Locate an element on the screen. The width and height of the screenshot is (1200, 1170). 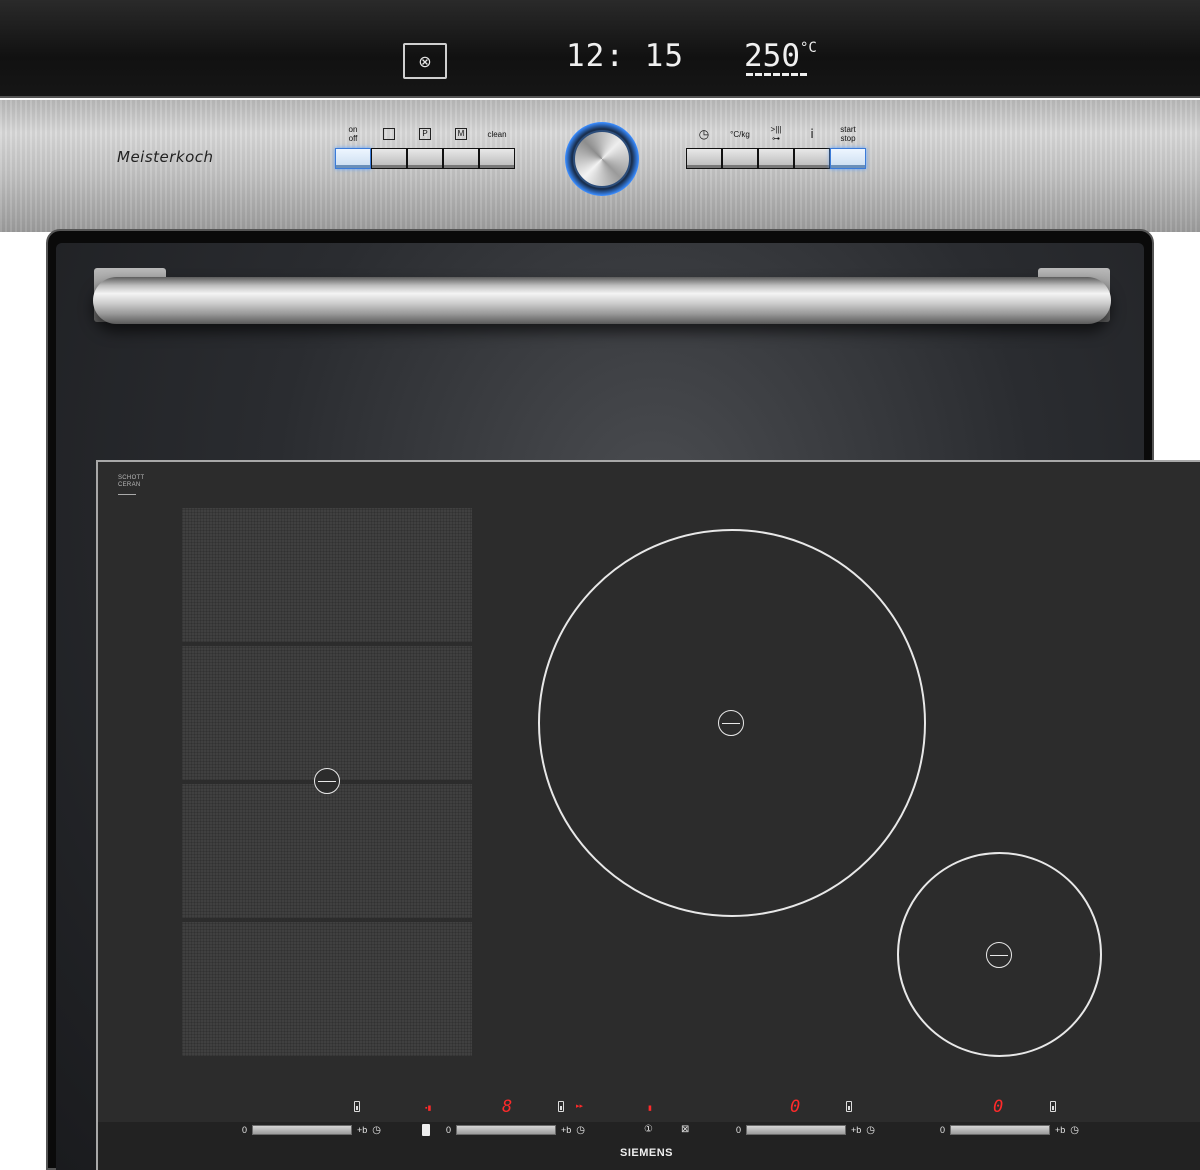
zone-slider-2: 0 +b ◷ is located at coordinates (515, 1130).